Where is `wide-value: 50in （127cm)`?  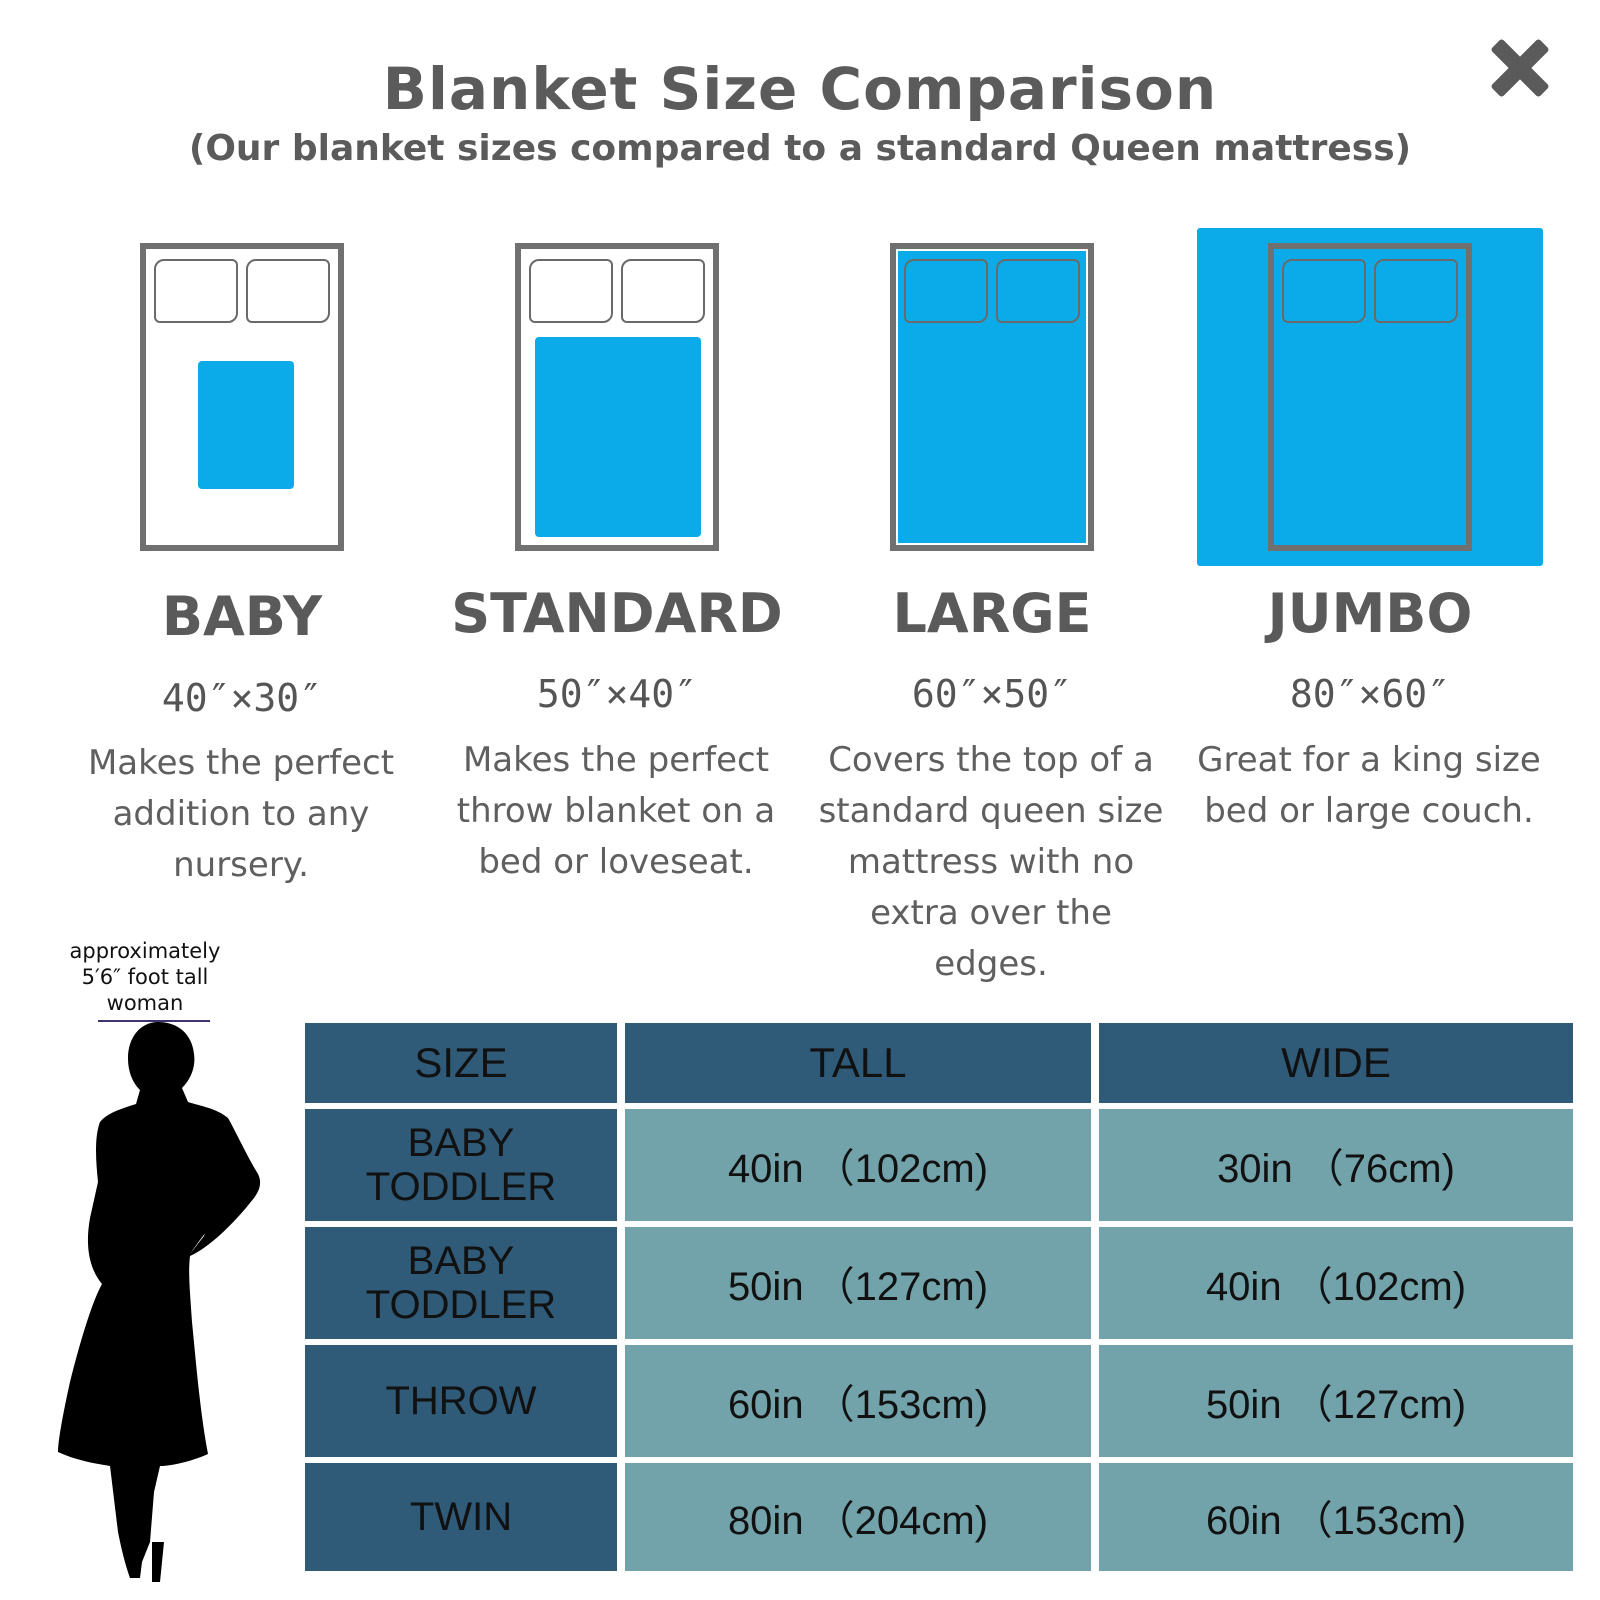 wide-value: 50in （127cm) is located at coordinates (1336, 1401).